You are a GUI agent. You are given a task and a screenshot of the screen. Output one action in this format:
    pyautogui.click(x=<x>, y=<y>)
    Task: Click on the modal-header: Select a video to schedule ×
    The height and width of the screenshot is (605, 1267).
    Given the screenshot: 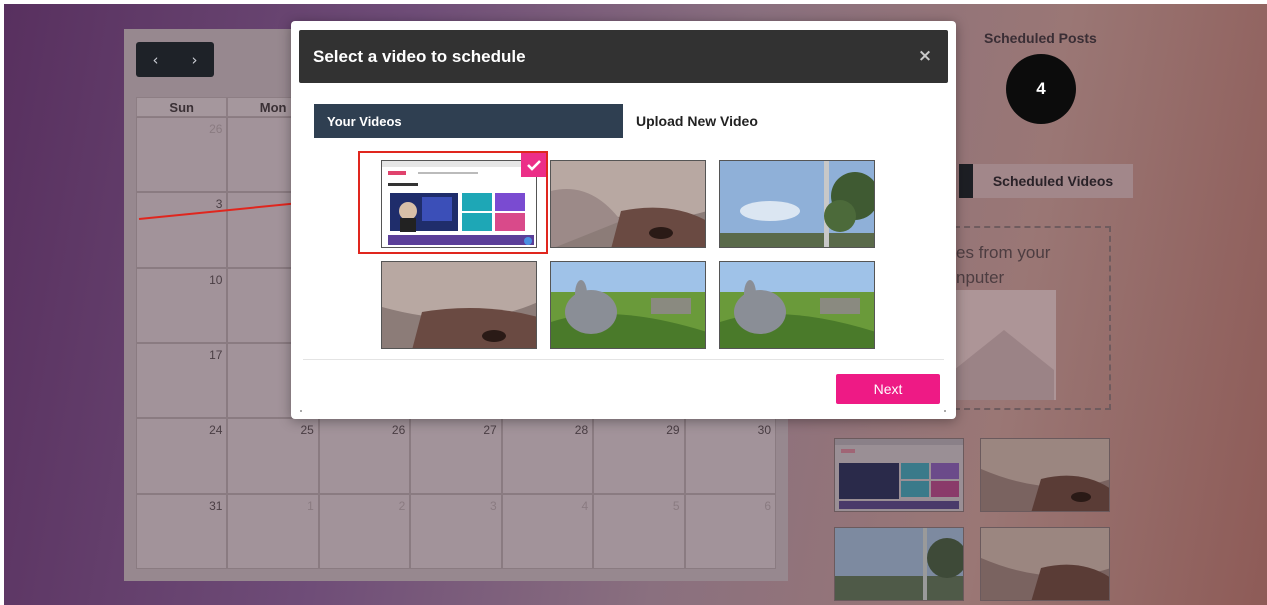 What is the action you would take?
    pyautogui.click(x=623, y=56)
    